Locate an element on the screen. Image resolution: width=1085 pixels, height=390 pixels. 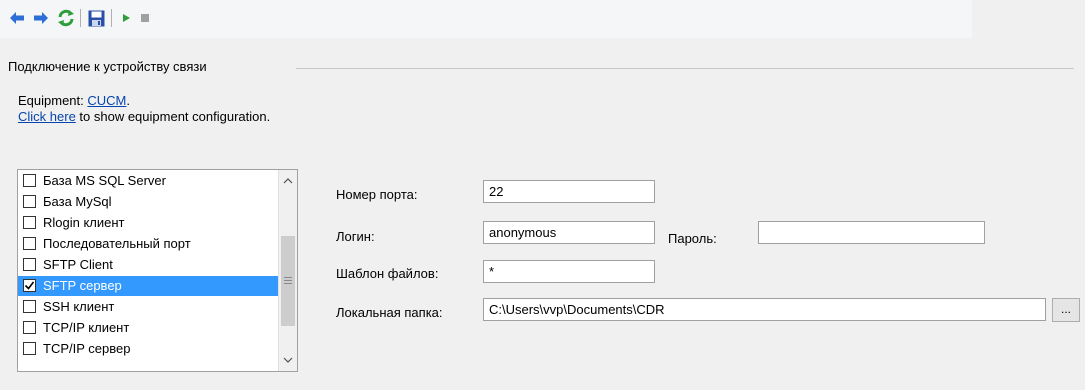
list-item: TCP/IP сервер is located at coordinates (148, 349).